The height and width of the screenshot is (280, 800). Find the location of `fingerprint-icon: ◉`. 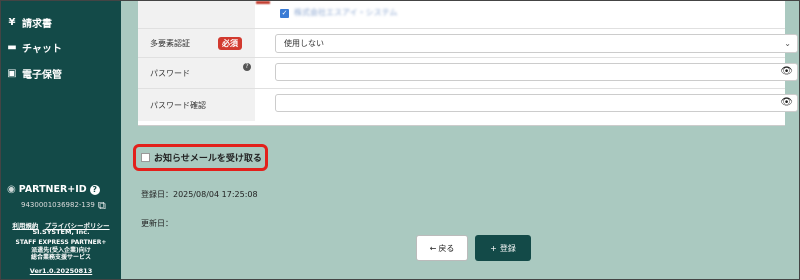

fingerprint-icon: ◉ is located at coordinates (11, 189).